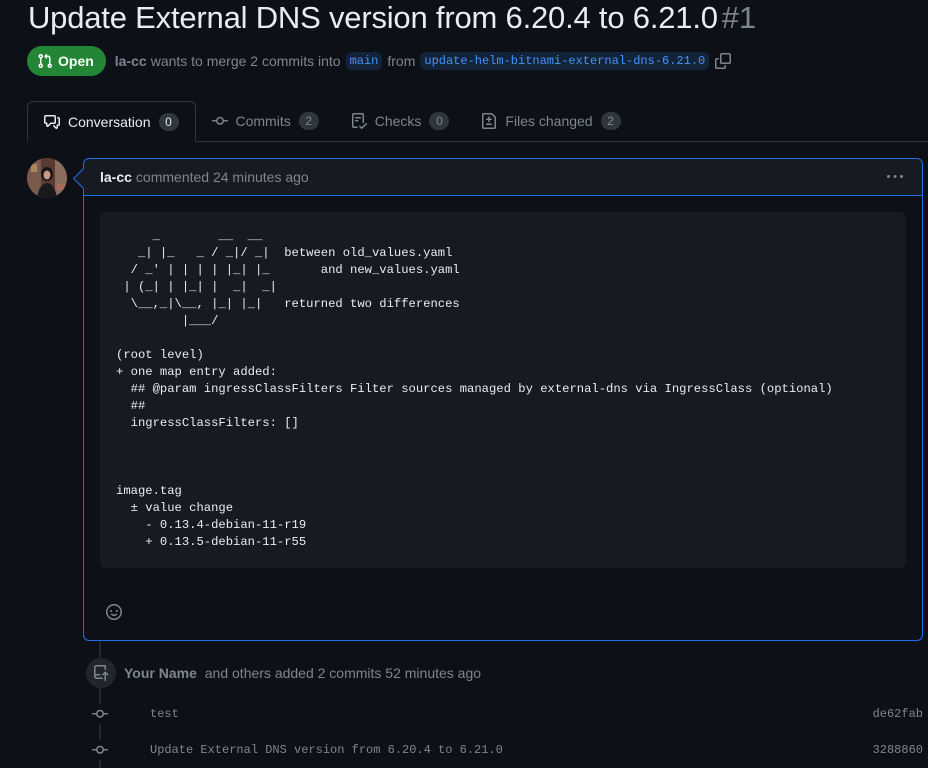 Image resolution: width=928 pixels, height=768 pixels. What do you see at coordinates (738, 17) in the screenshot?
I see `pr-number: #1` at bounding box center [738, 17].